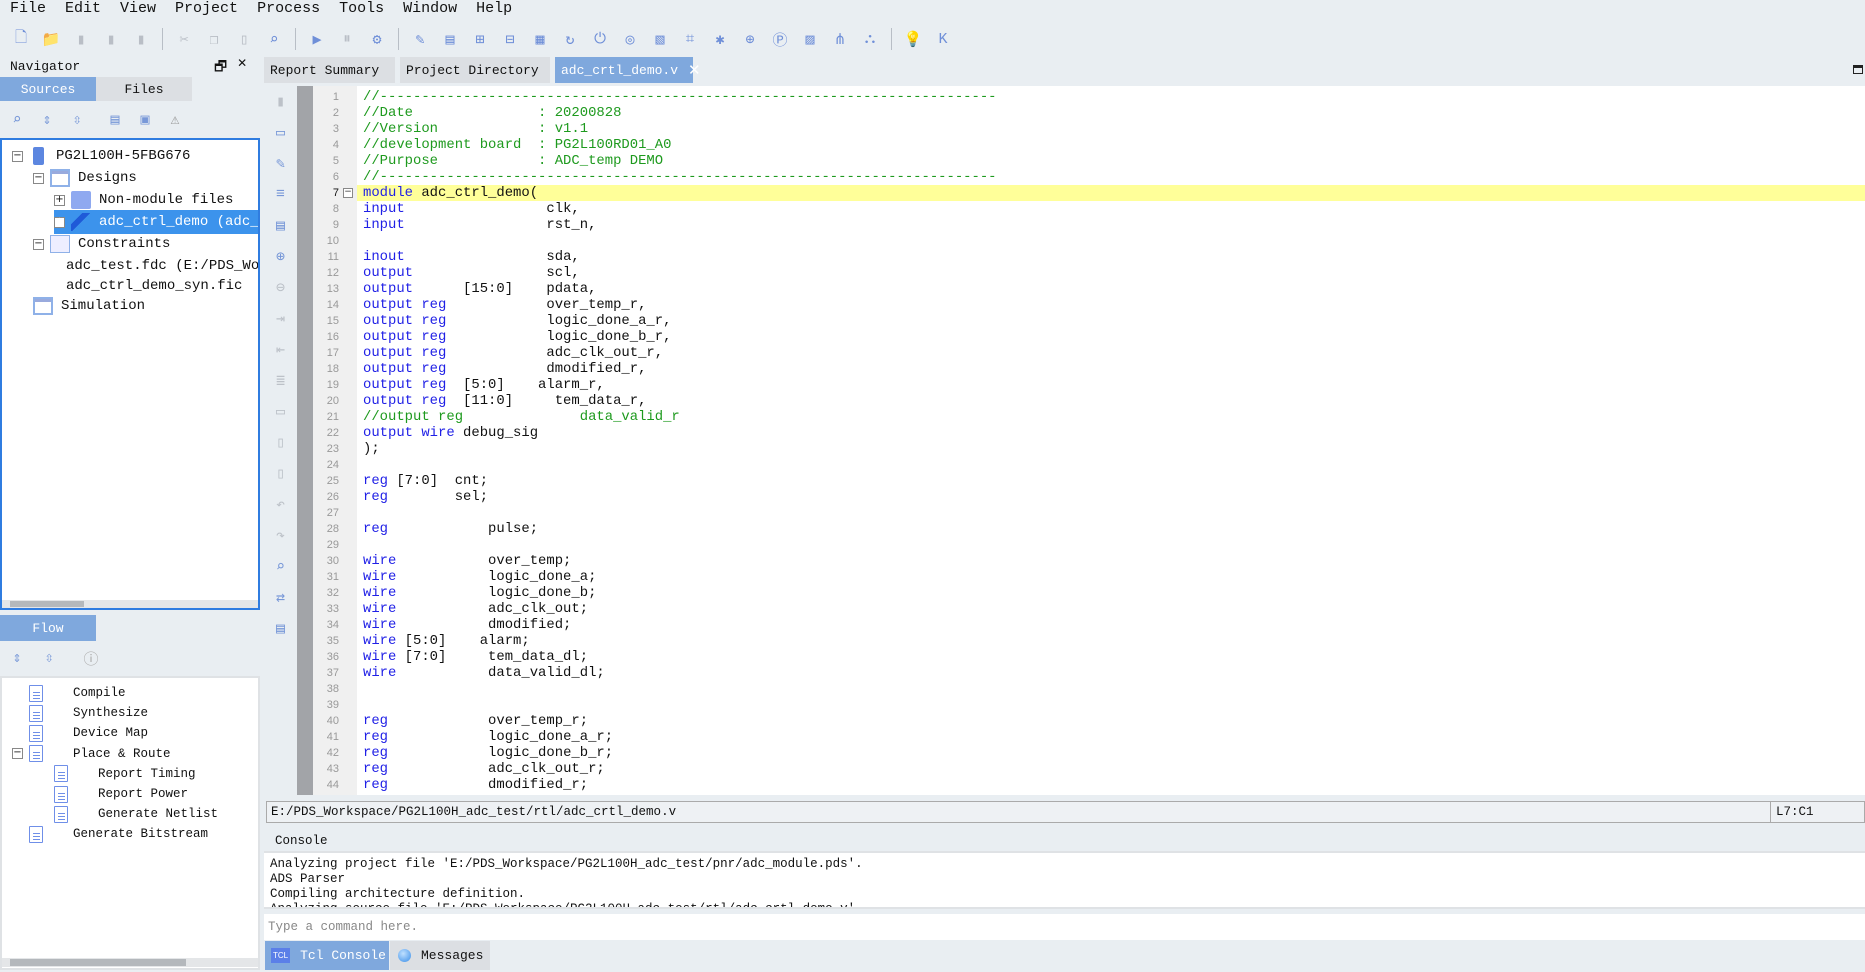 The width and height of the screenshot is (1865, 972). I want to click on warning-icon: ⚠, so click(175, 120).